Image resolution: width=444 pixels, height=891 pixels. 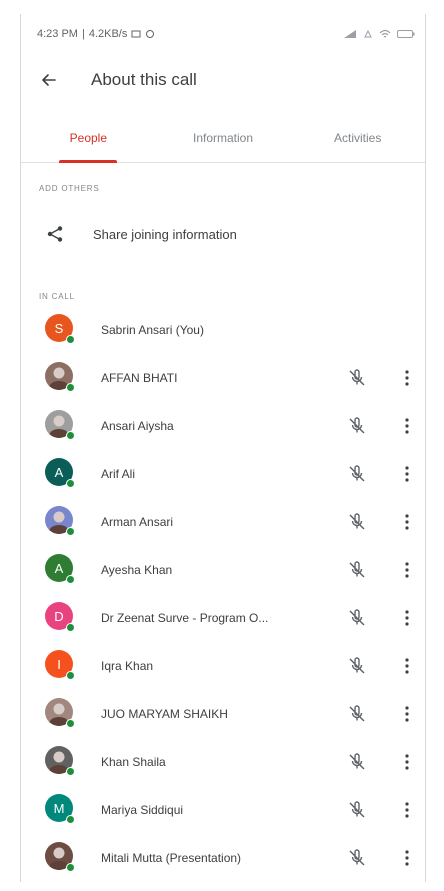 What do you see at coordinates (136, 34) in the screenshot?
I see `notification-icon` at bounding box center [136, 34].